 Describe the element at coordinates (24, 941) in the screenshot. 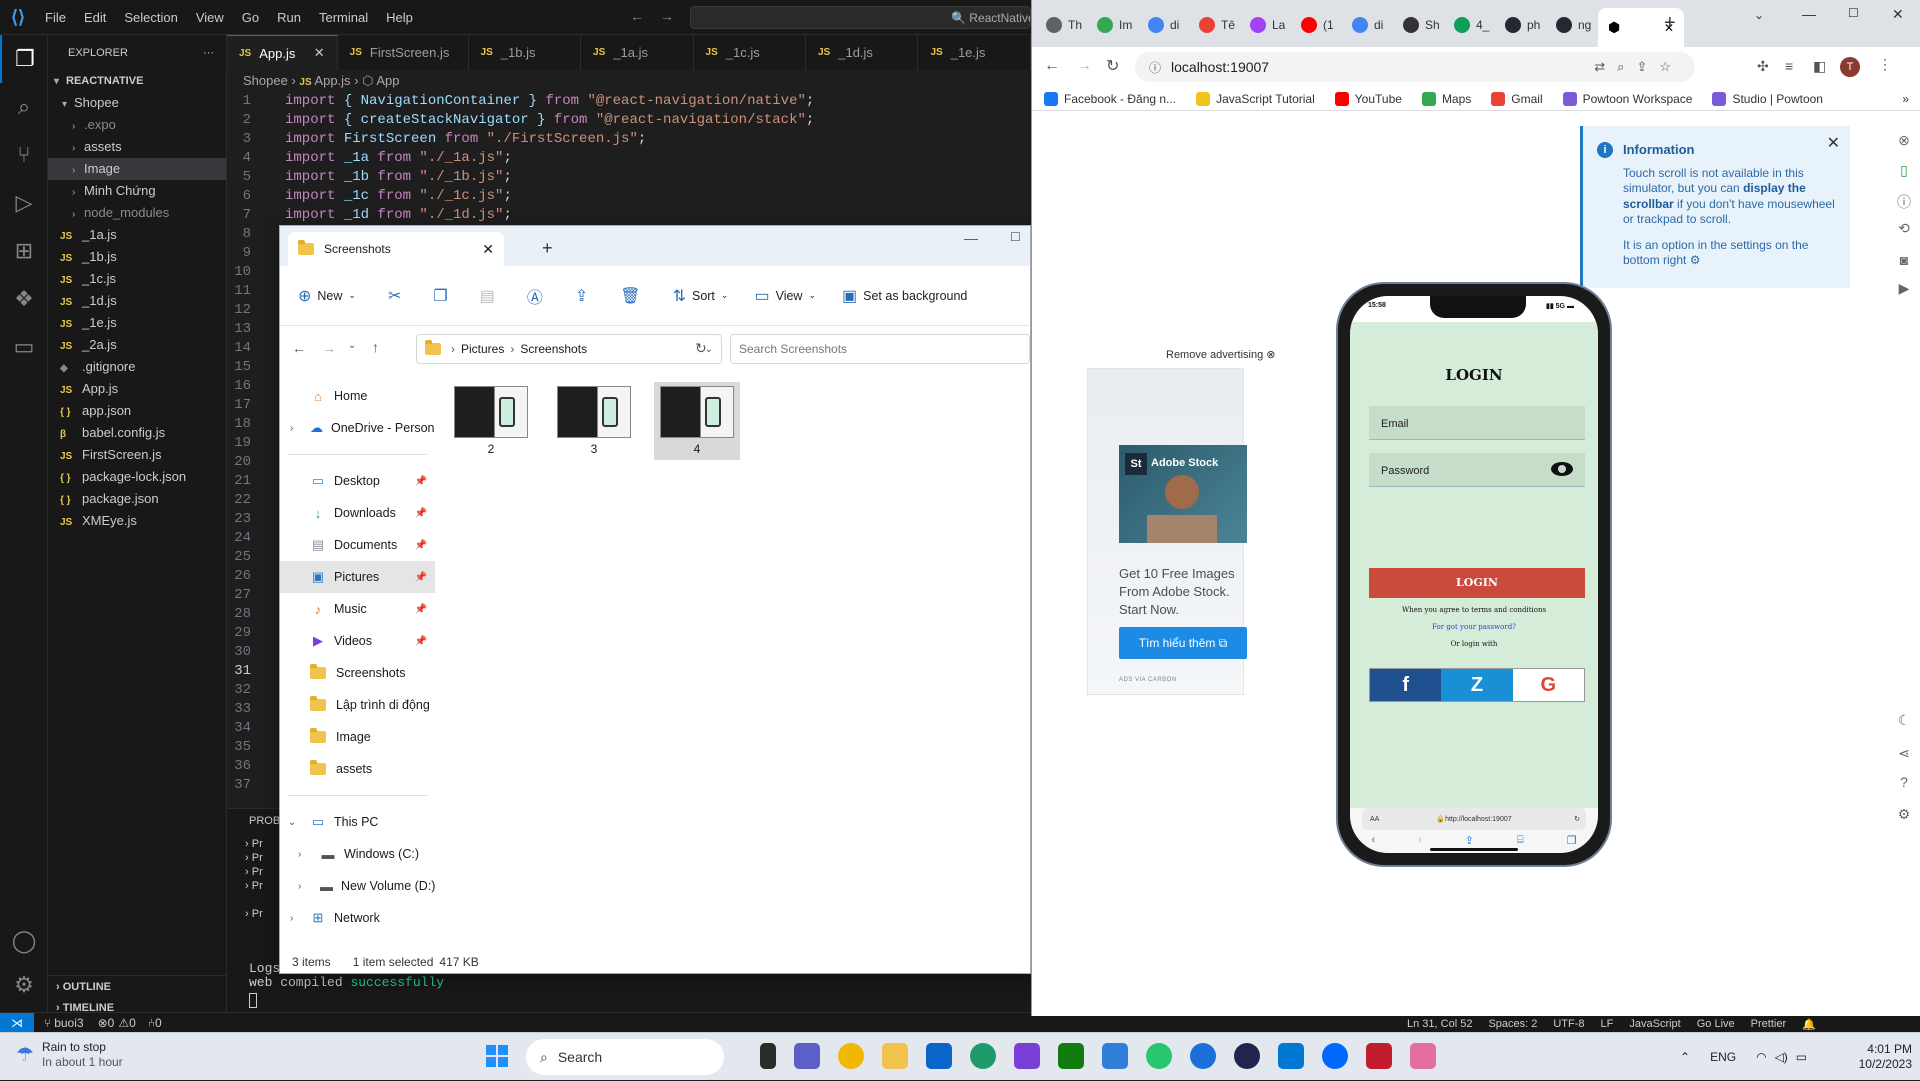

I see `account-icon: ◯` at that location.